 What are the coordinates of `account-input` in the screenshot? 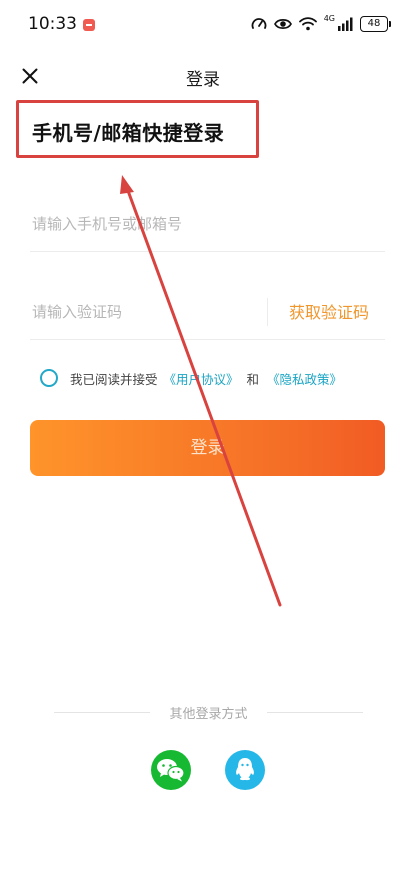 It's located at (142, 224).